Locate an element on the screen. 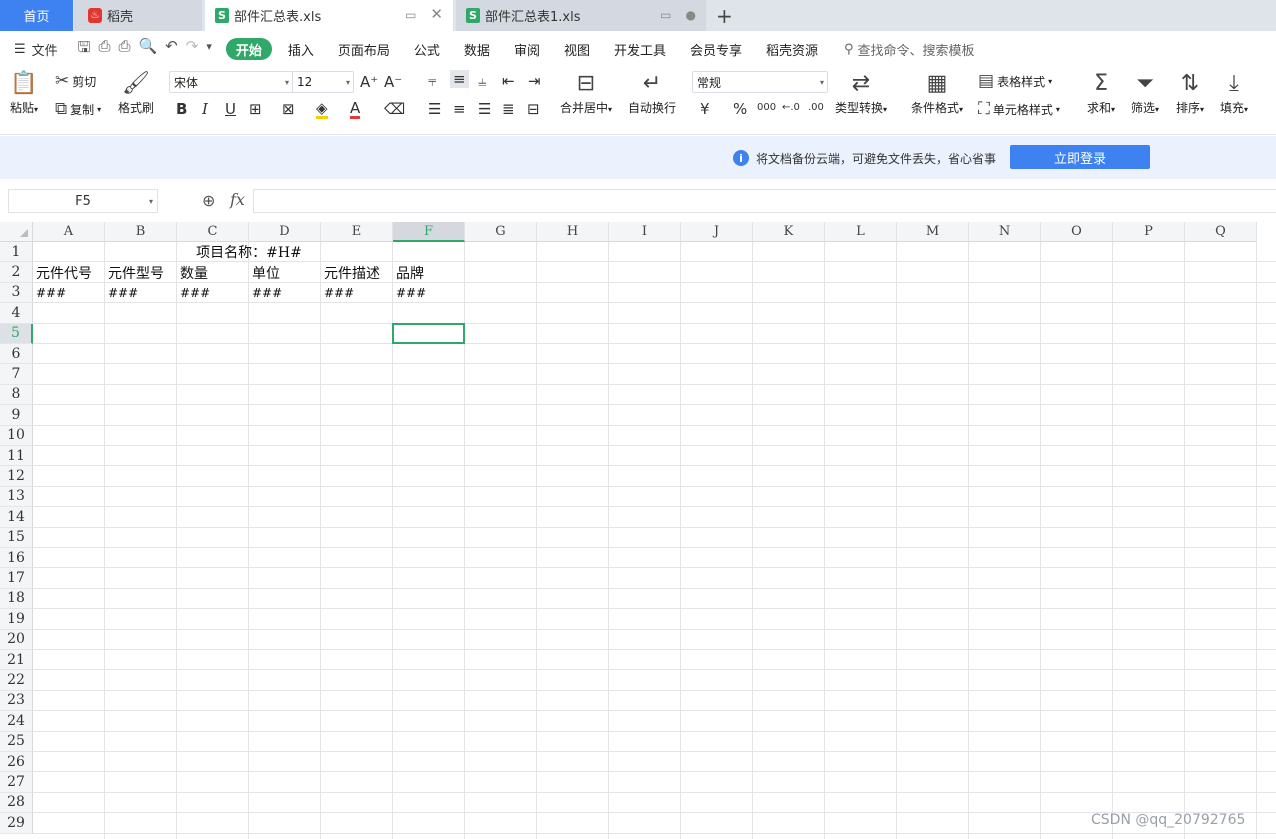 The image size is (1276, 839). tab-home: 首页 is located at coordinates (36, 15).